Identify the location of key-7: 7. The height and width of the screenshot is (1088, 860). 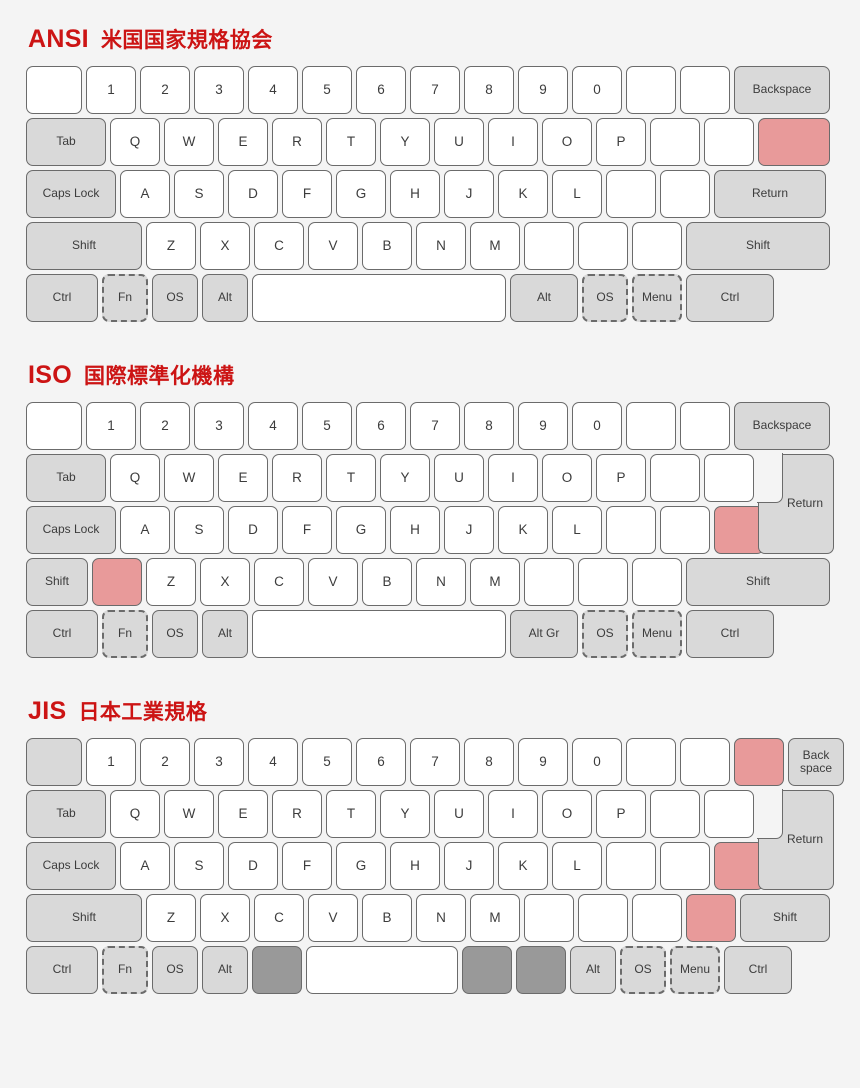
(435, 426).